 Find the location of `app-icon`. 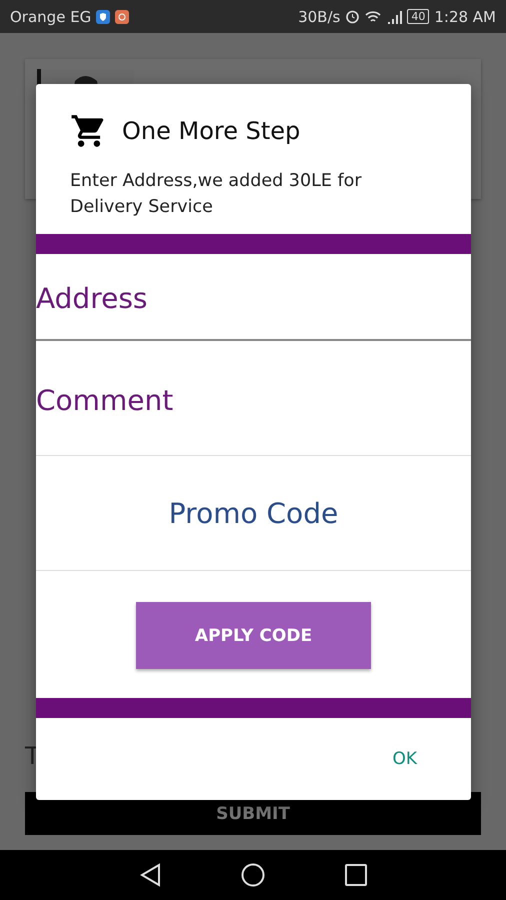

app-icon is located at coordinates (122, 17).